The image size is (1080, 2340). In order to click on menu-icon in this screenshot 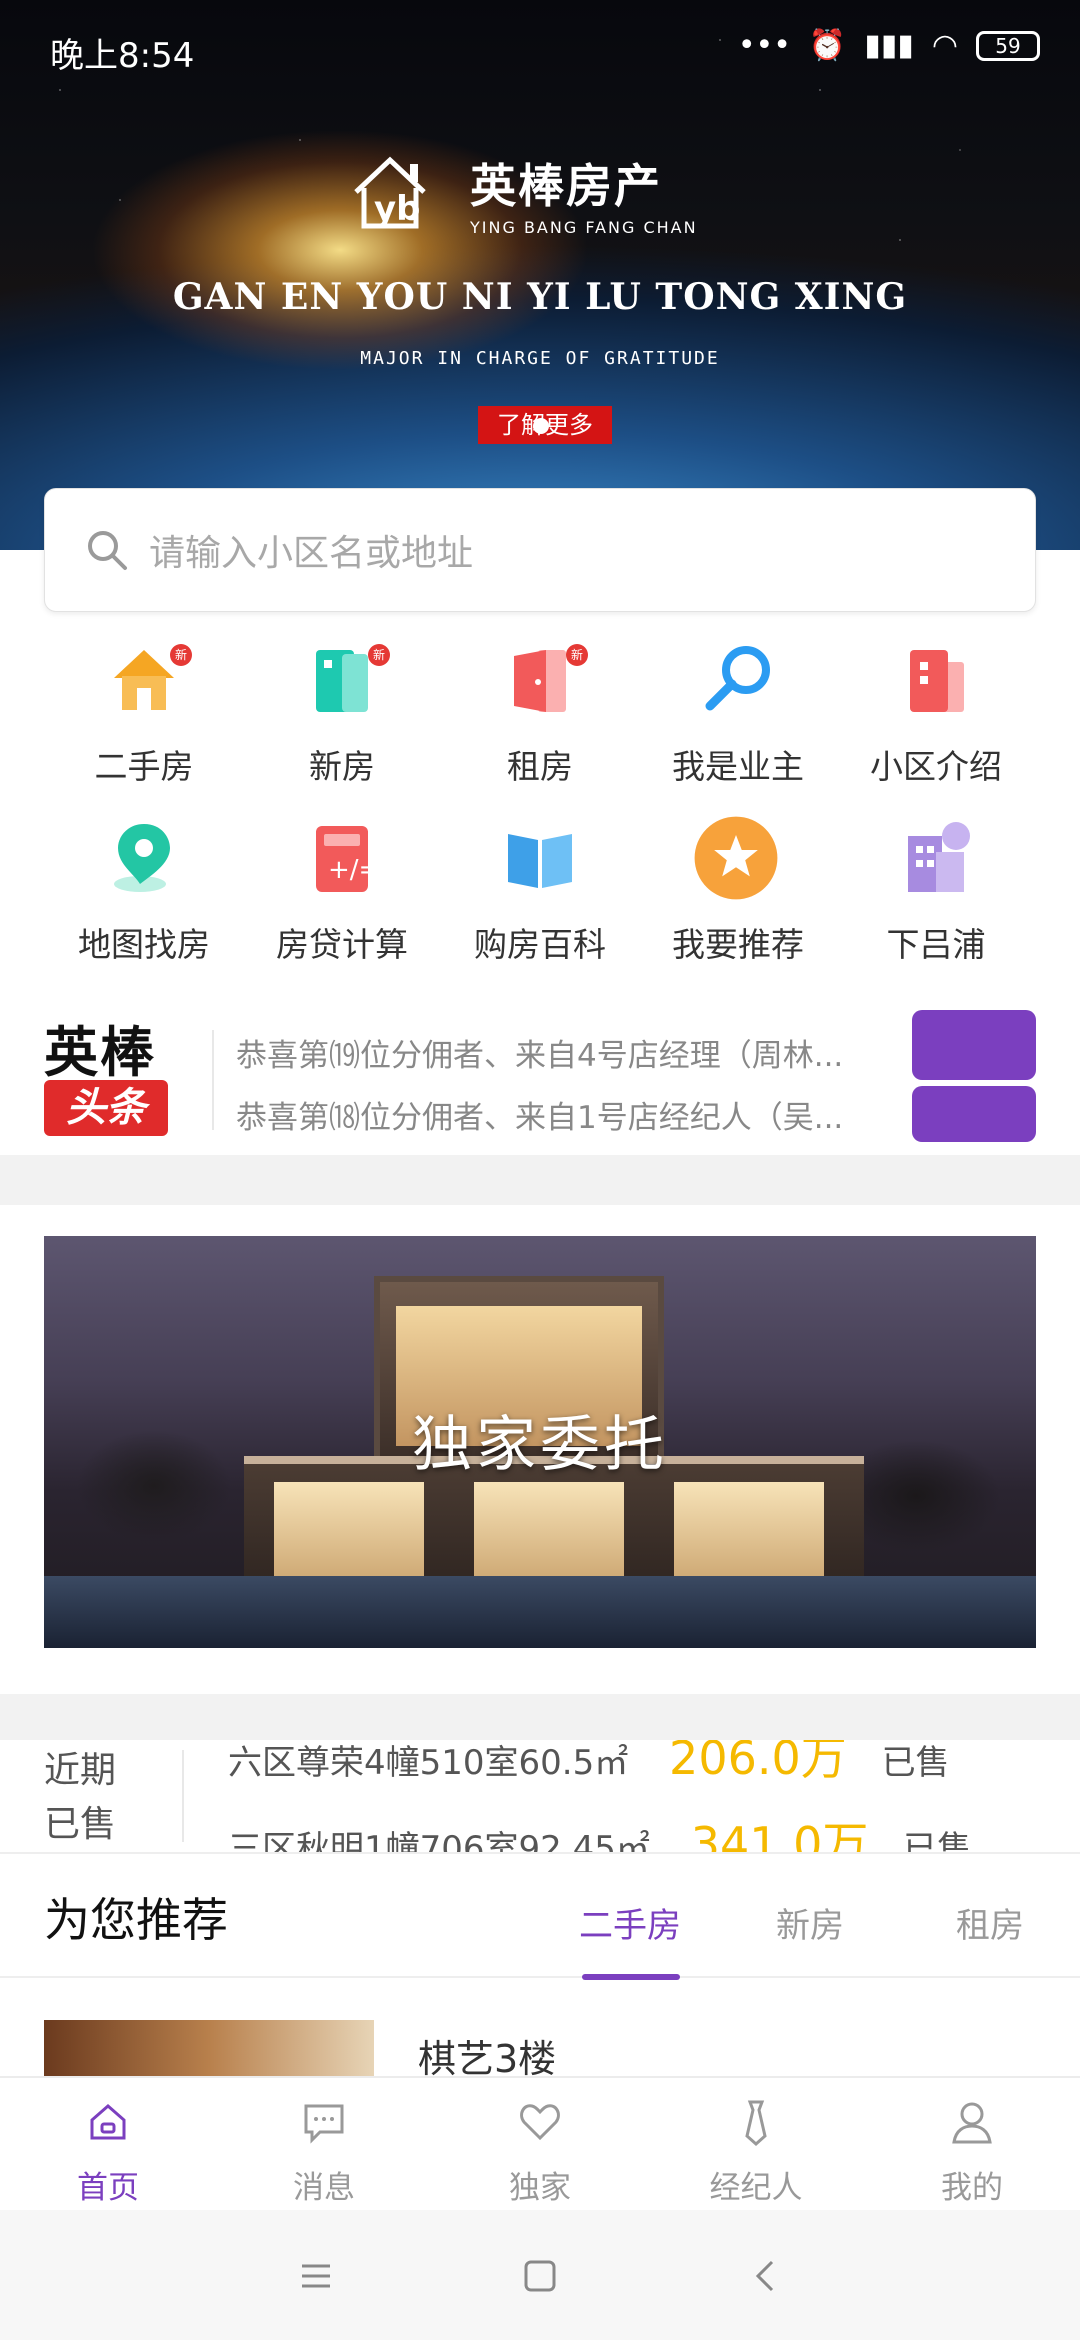, I will do `click(316, 2276)`.